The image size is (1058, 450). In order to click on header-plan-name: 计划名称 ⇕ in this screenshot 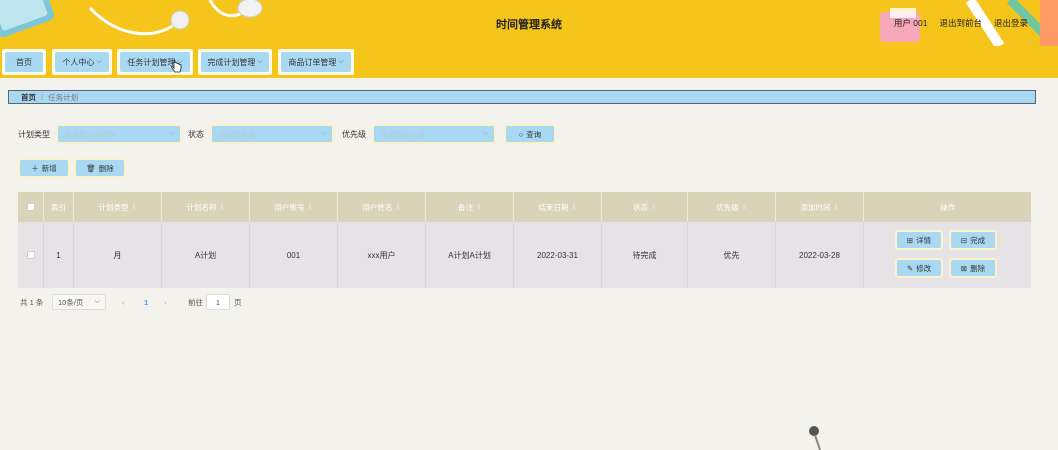, I will do `click(206, 207)`.